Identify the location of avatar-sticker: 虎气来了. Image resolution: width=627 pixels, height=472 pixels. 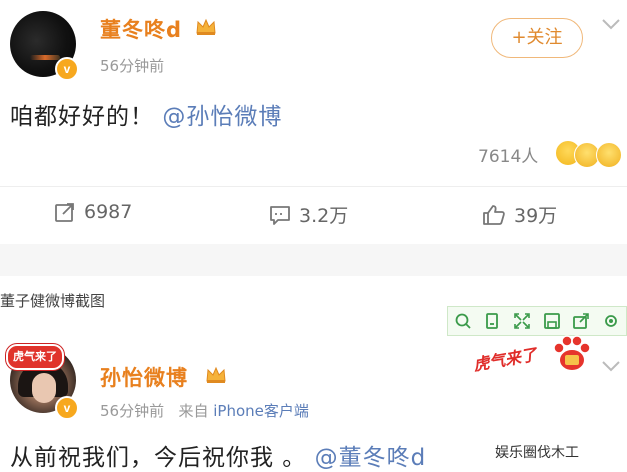
(35, 357).